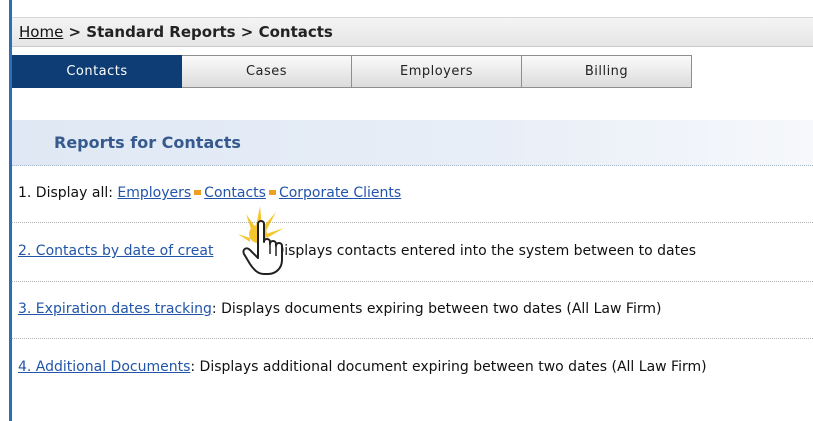 This screenshot has width=813, height=421. Describe the element at coordinates (607, 71) in the screenshot. I see `tab-billing: Billing` at that location.